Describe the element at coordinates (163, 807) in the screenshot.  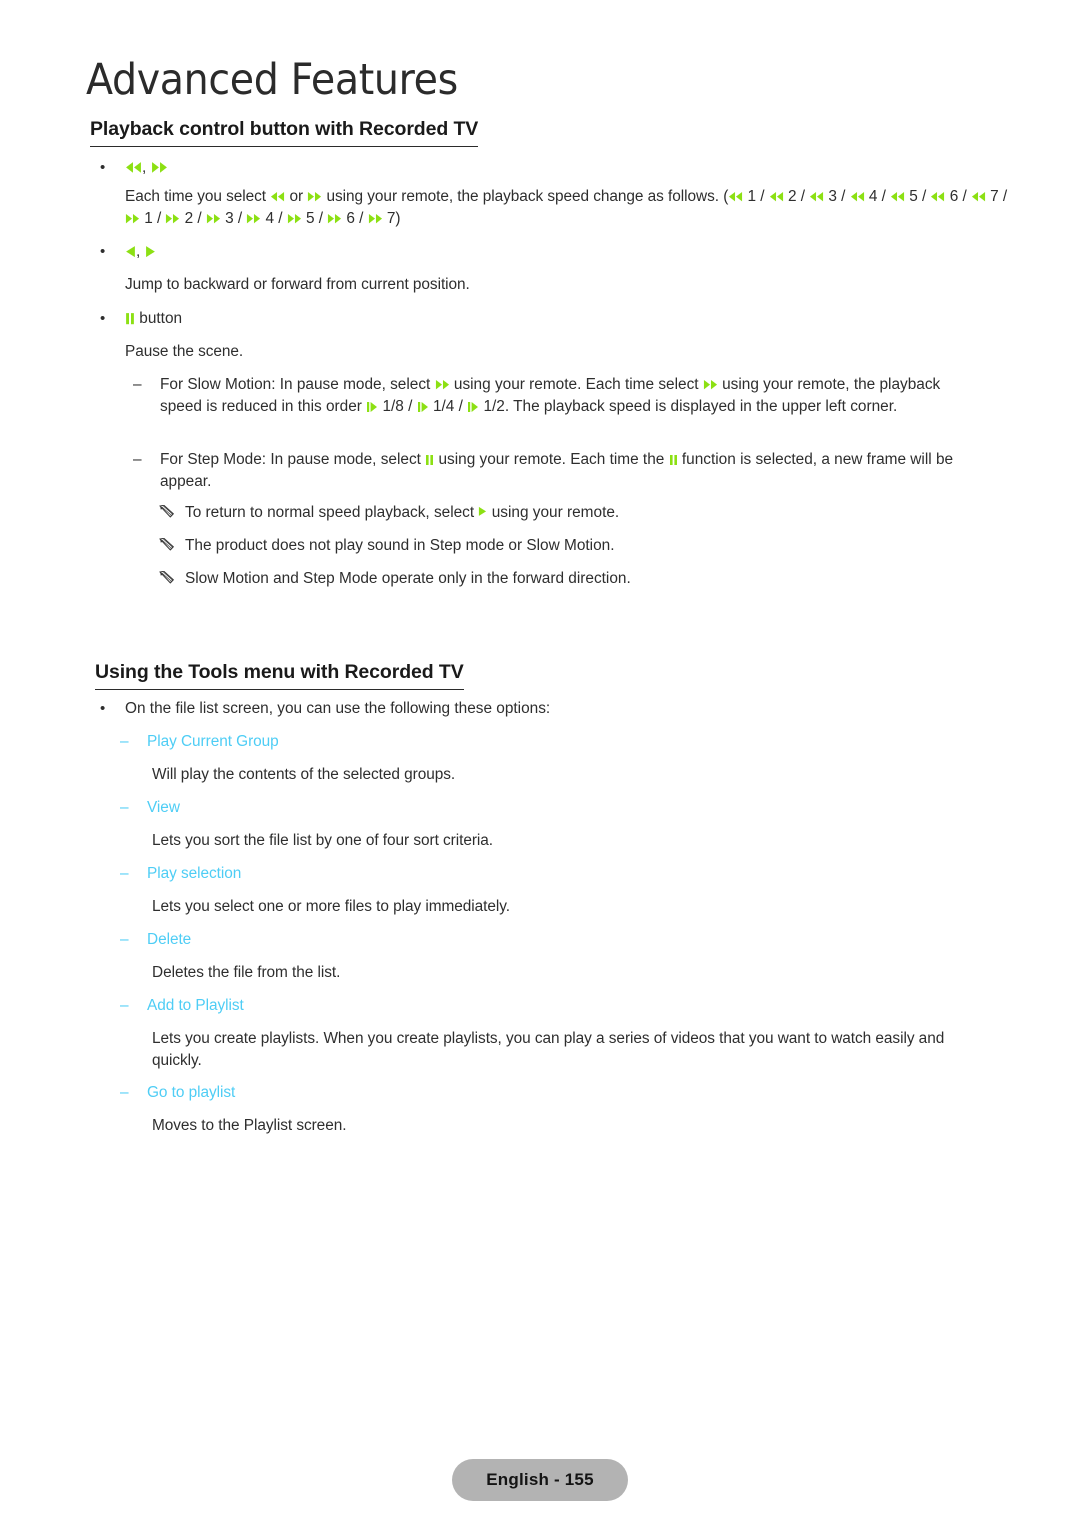
I see `option-label: View` at that location.